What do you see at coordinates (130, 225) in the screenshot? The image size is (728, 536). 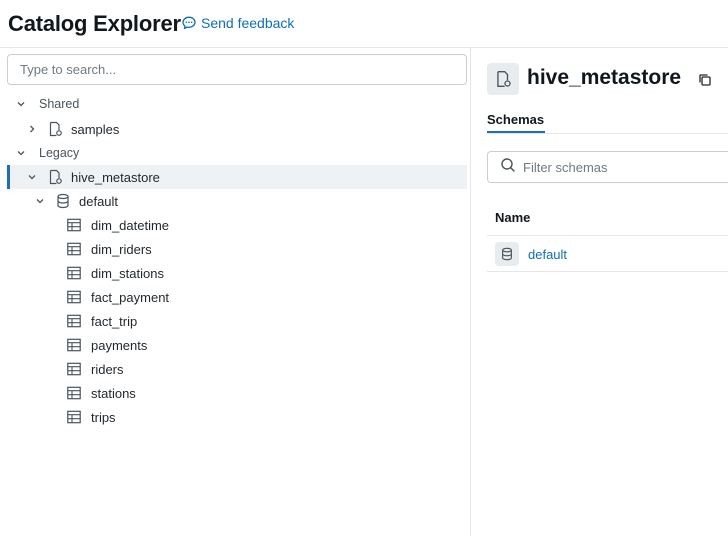 I see `tree-item-label: dim_datetime` at bounding box center [130, 225].